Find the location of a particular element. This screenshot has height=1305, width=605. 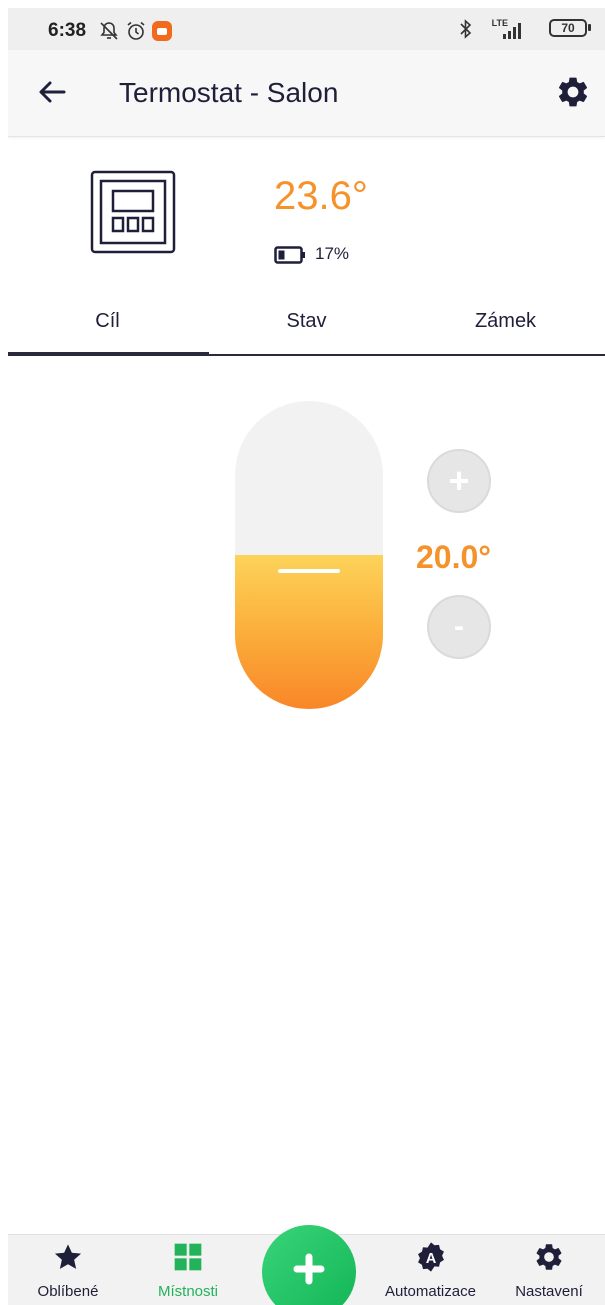

target-temperature: 20.0° is located at coordinates (454, 557).